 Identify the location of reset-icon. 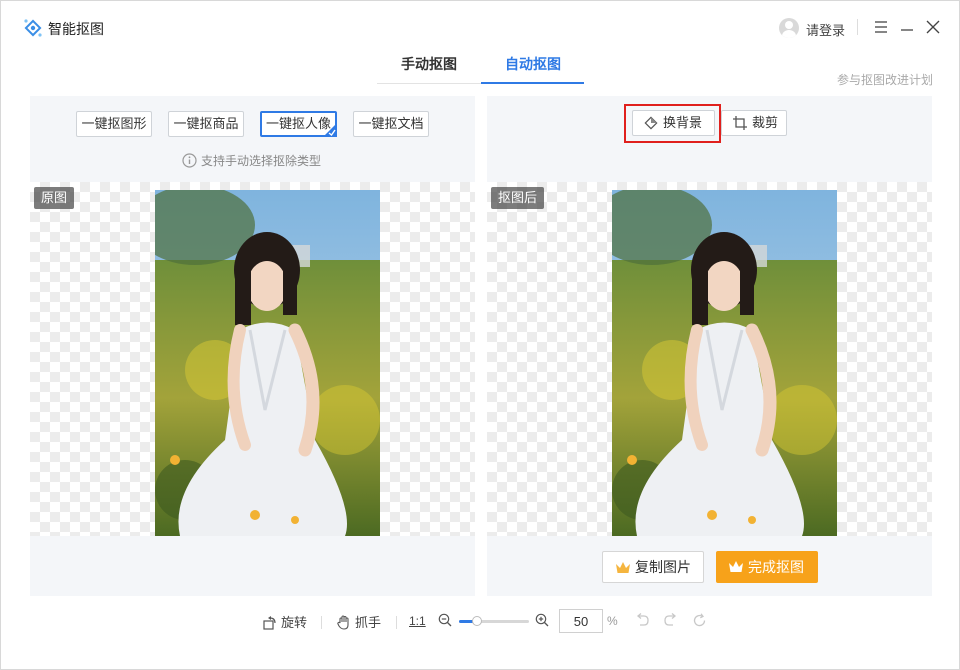
(699, 620).